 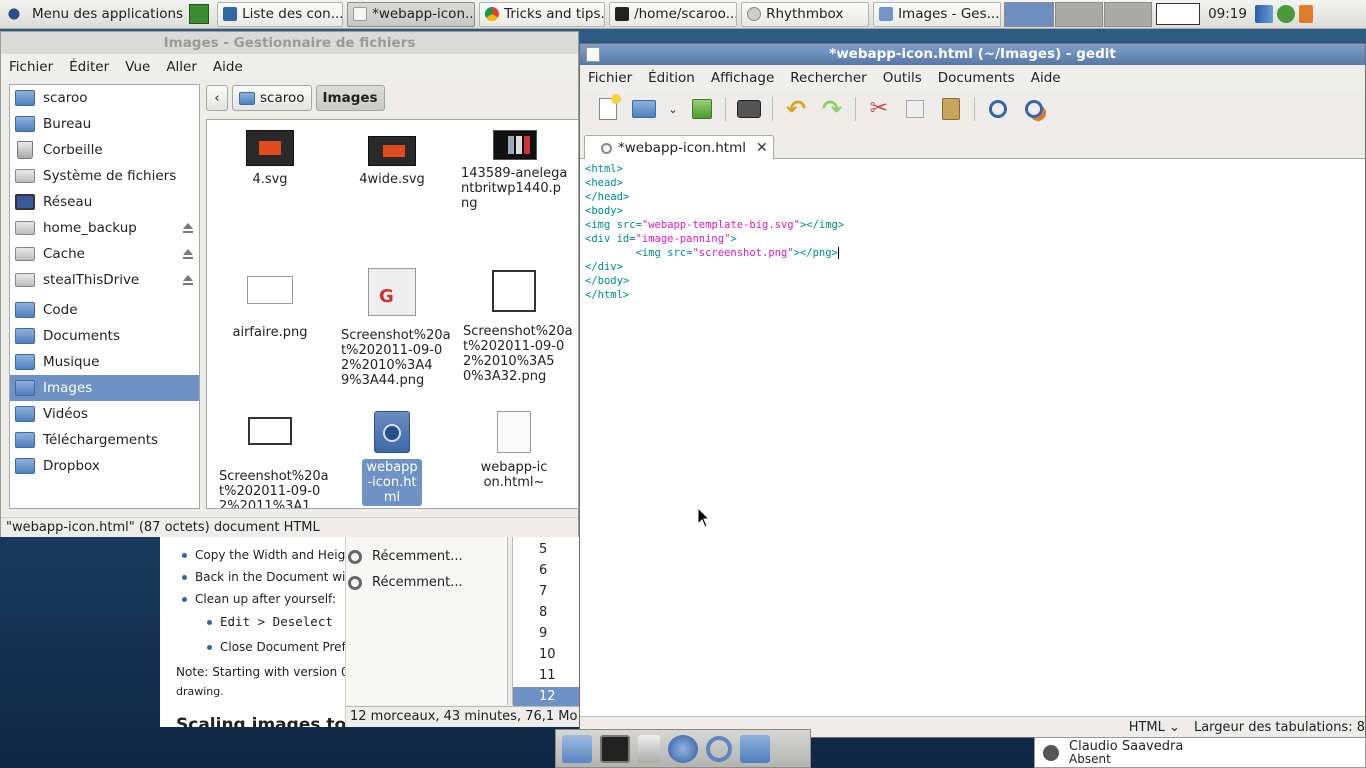 I want to click on menu-rechercher: Rechercher, so click(x=828, y=78).